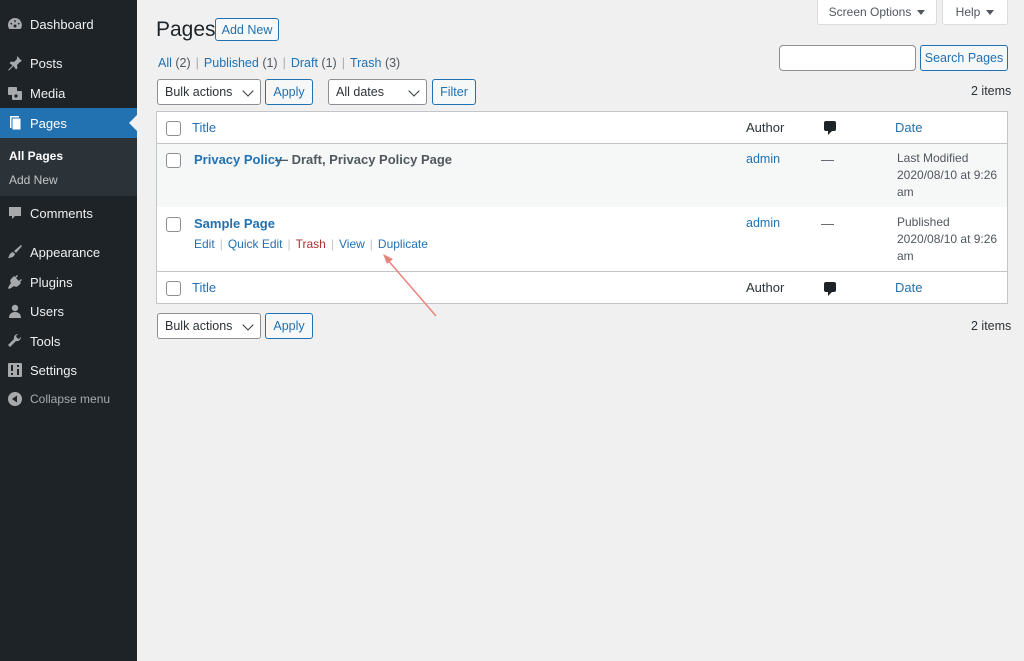 The height and width of the screenshot is (661, 1024). Describe the element at coordinates (173, 128) in the screenshot. I see `select-all-checkbox` at that location.